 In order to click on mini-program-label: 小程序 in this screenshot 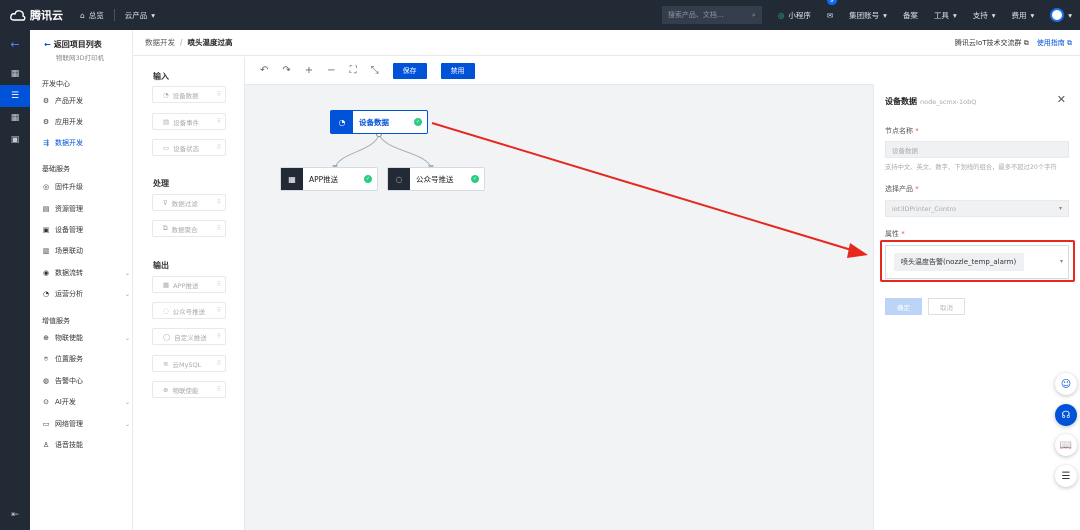, I will do `click(799, 15)`.